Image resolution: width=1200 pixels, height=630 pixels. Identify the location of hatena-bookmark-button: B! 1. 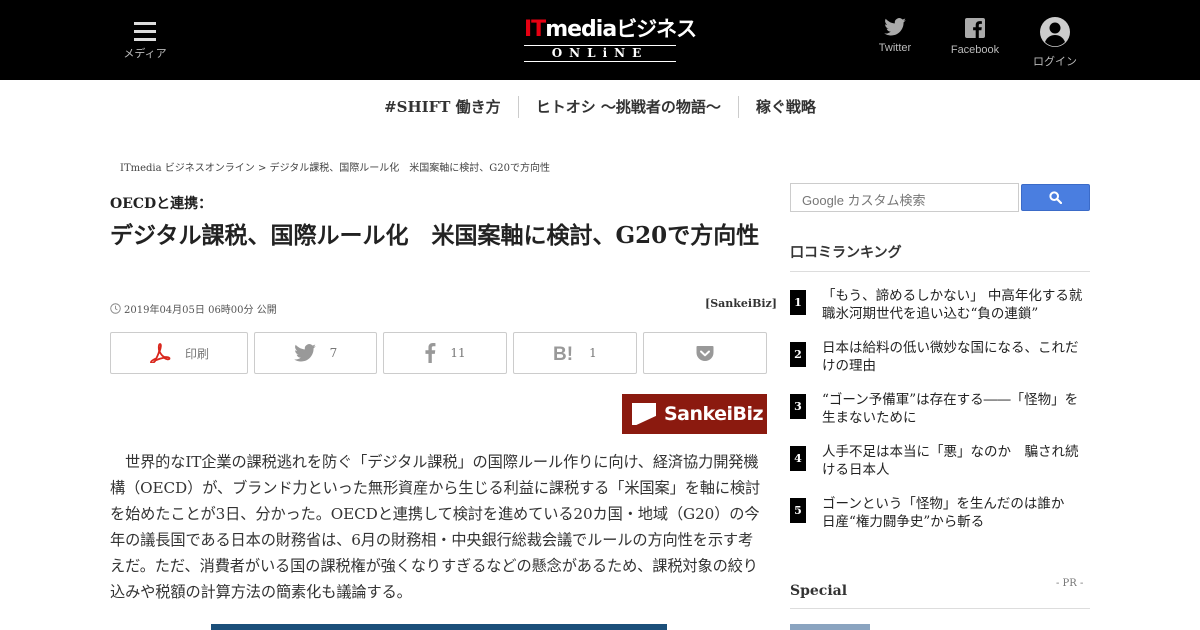
(575, 353).